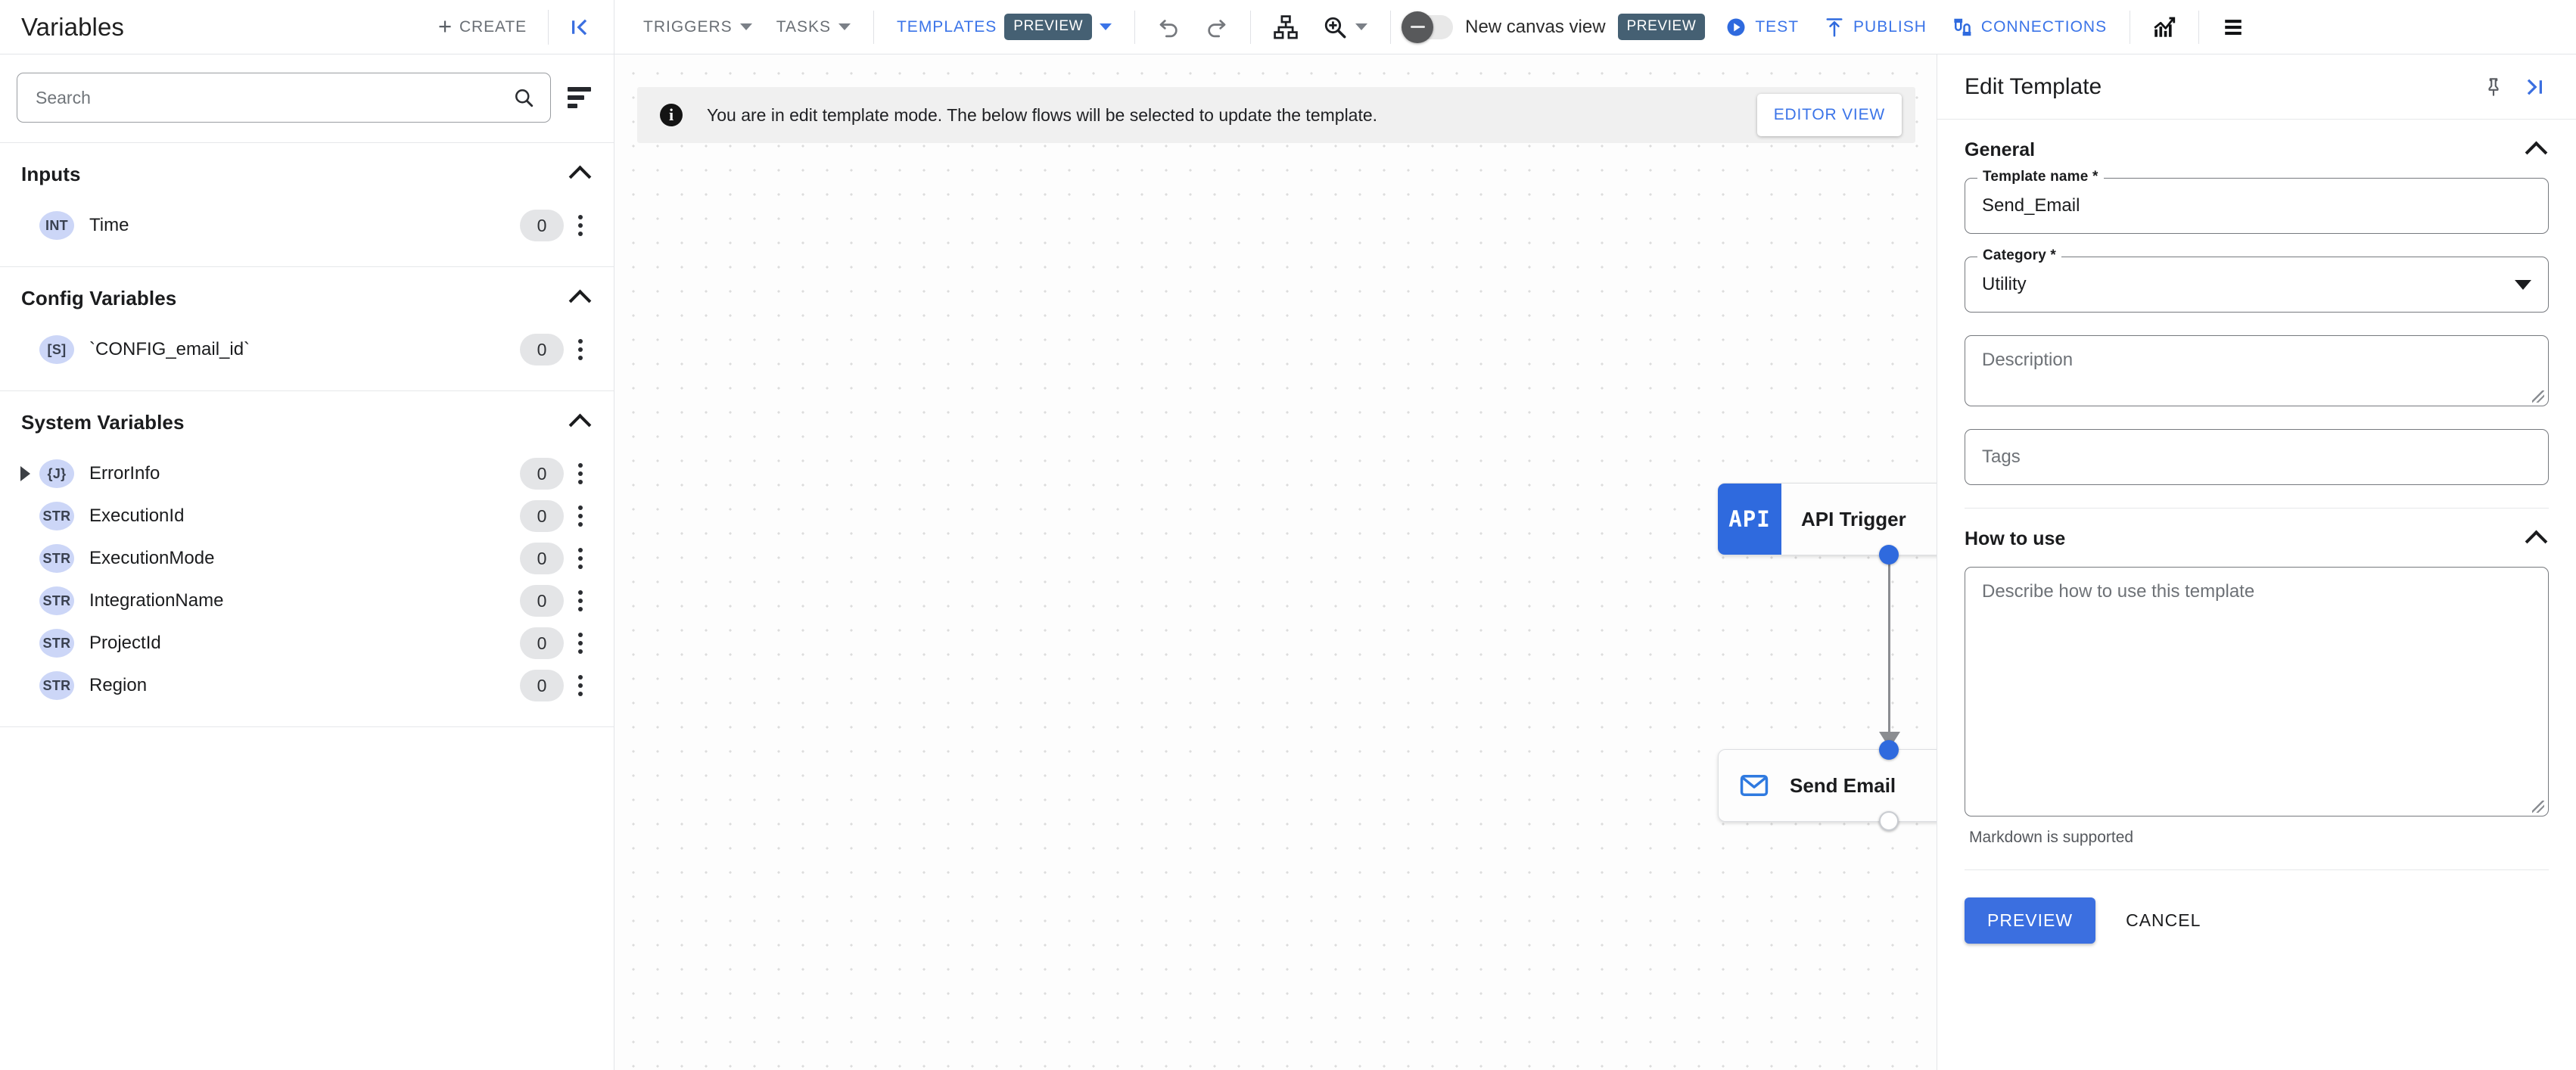  Describe the element at coordinates (2030, 921) in the screenshot. I see `preview-button: PREVIEW` at that location.